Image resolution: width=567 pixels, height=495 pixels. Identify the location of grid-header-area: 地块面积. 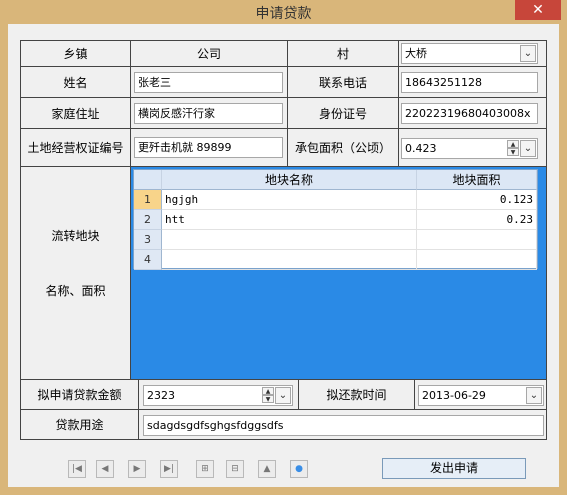
(477, 180).